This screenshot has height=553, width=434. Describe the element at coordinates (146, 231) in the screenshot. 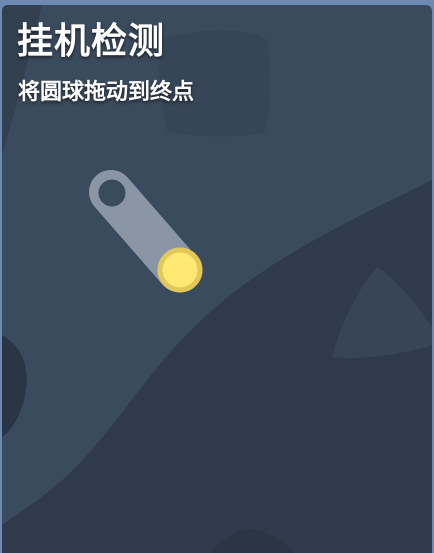

I see `drag-puzzle` at that location.